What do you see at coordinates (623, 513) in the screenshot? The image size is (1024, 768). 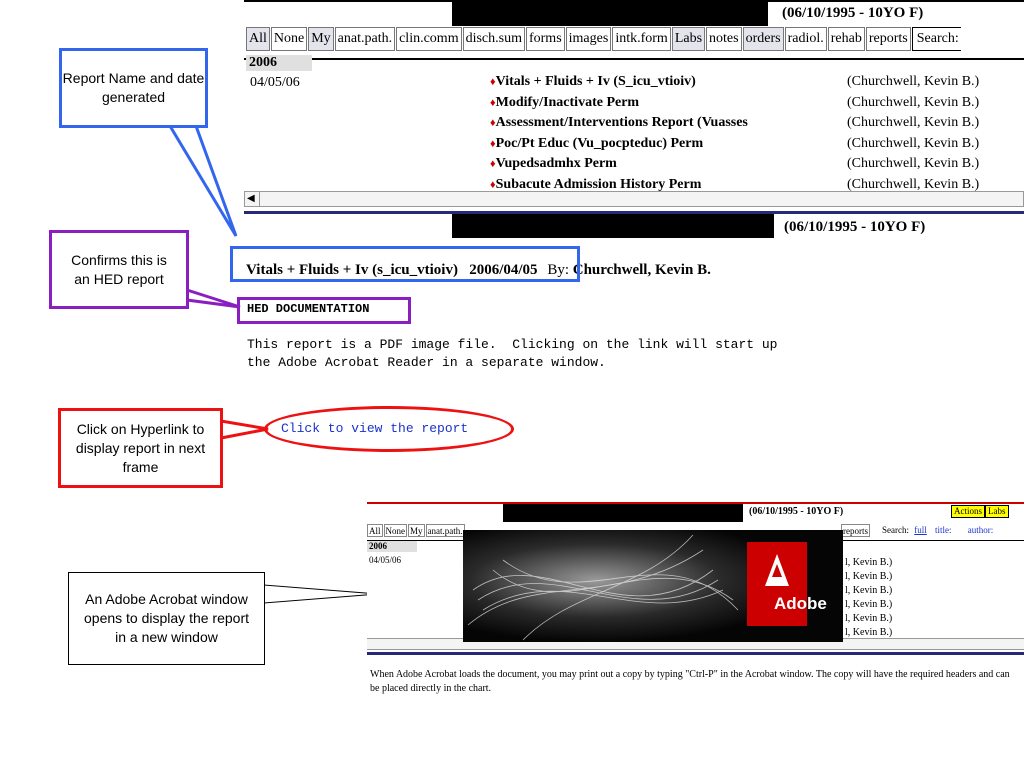 I see `mini-redacted-bar` at bounding box center [623, 513].